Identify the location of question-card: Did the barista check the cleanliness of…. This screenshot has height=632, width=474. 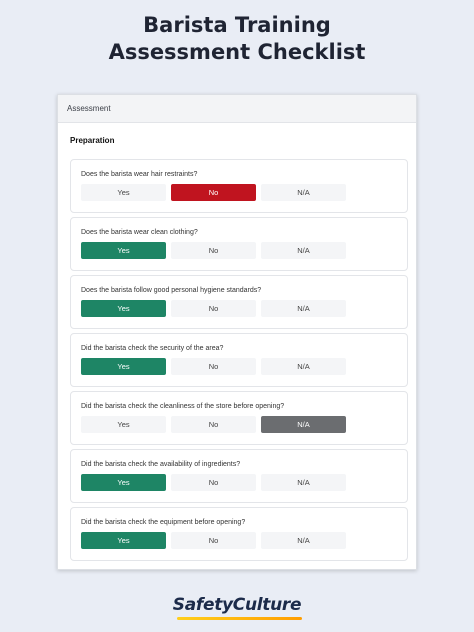
(239, 418).